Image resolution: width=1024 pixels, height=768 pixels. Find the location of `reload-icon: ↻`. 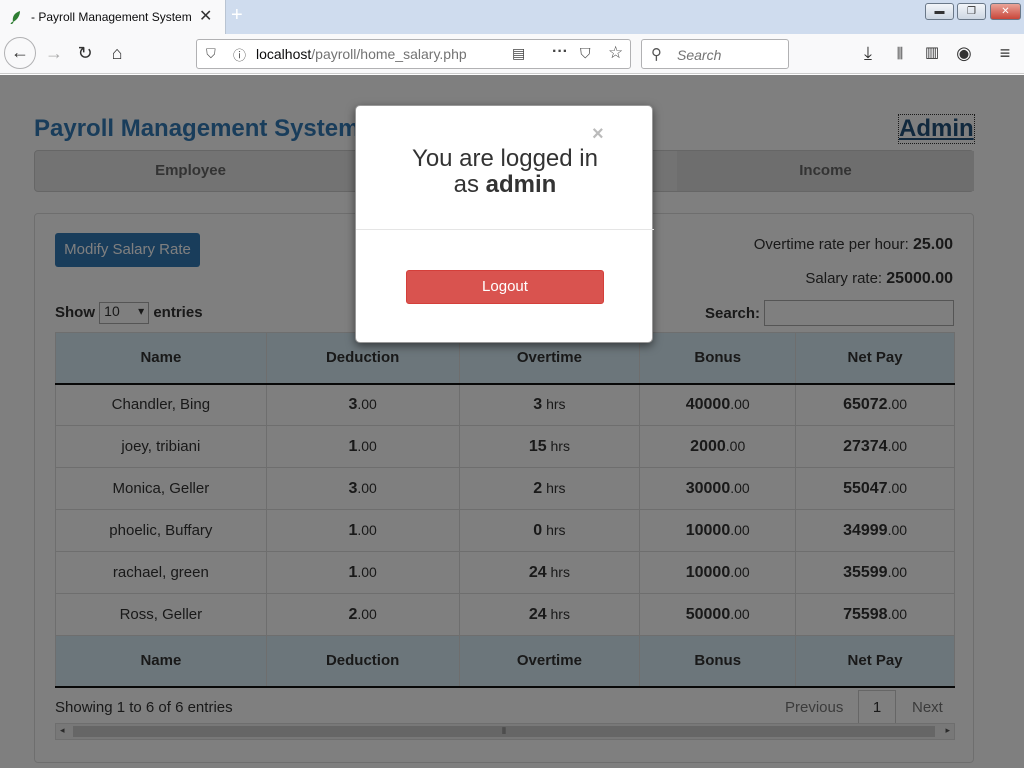

reload-icon: ↻ is located at coordinates (85, 54).